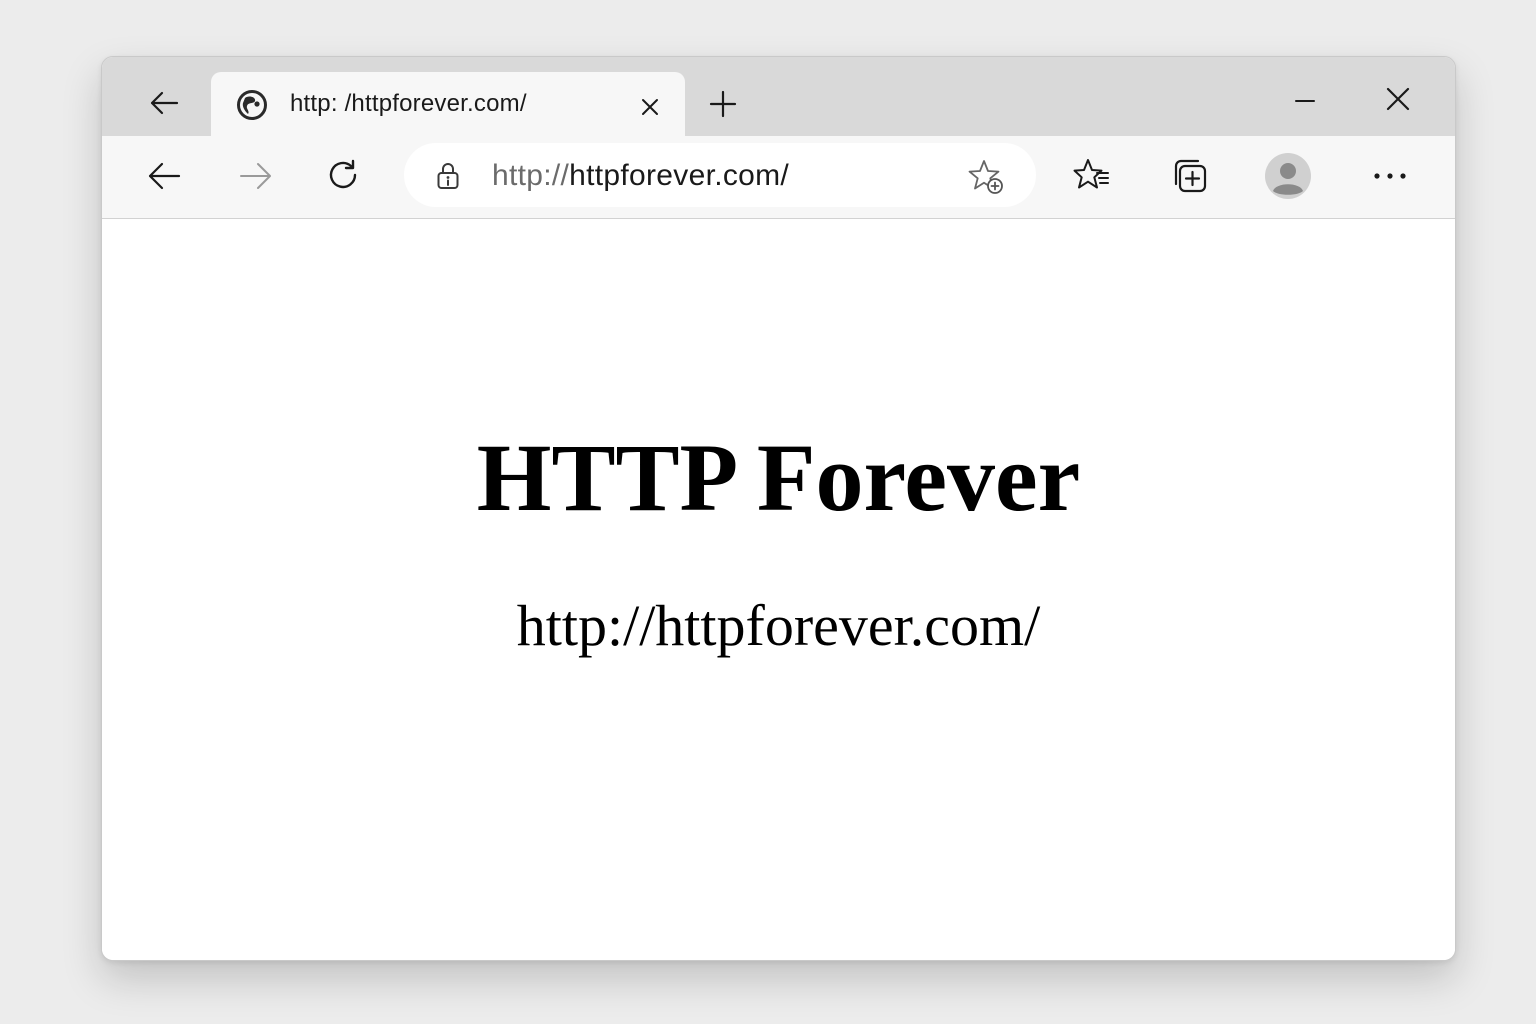  I want to click on more-menu-button, so click(1390, 176).